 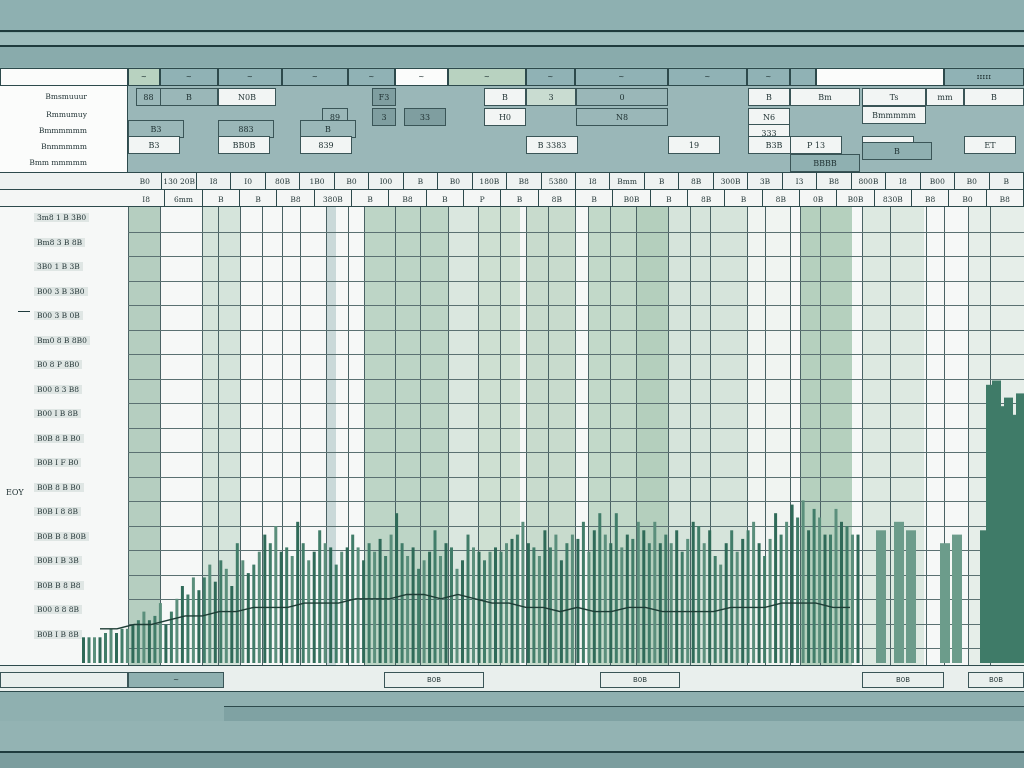 I want to click on info-cell: N8, so click(x=622, y=117).